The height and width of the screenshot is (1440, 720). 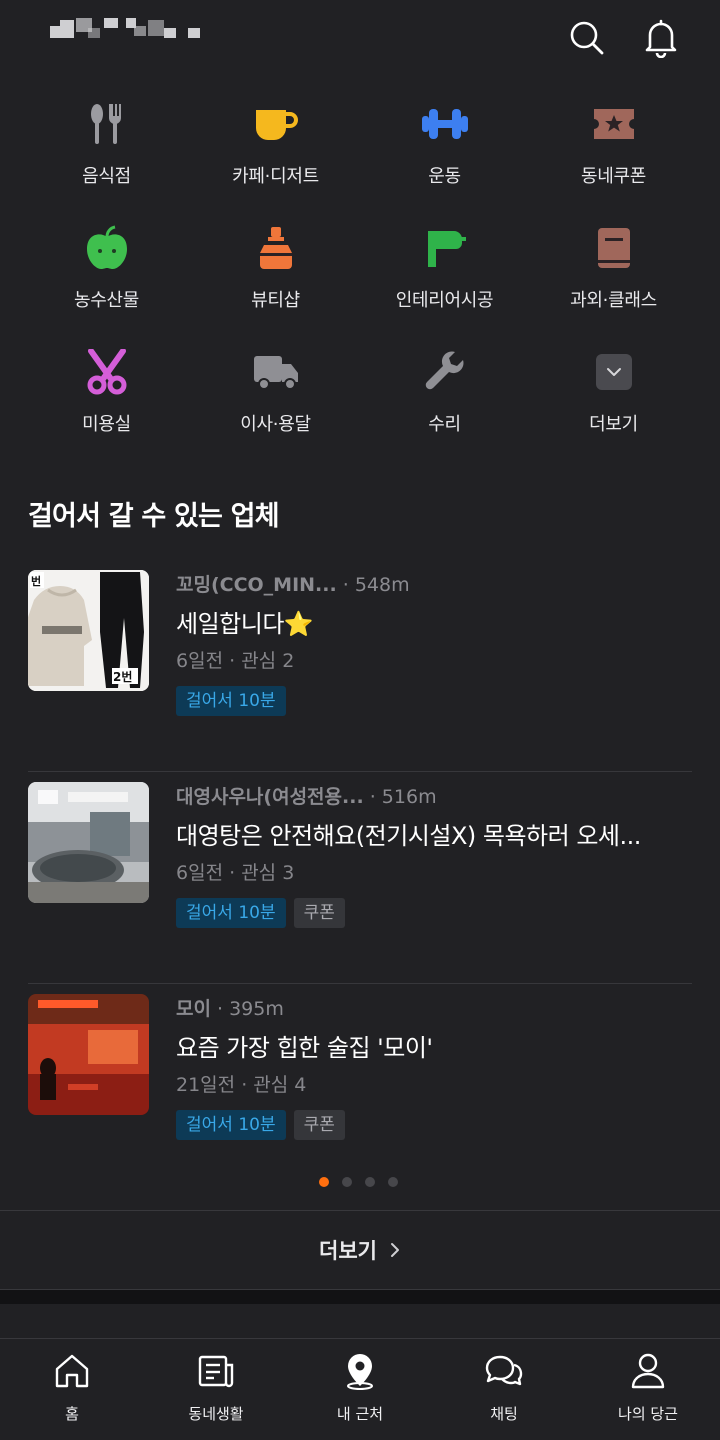 What do you see at coordinates (276, 372) in the screenshot?
I see `truck-icon` at bounding box center [276, 372].